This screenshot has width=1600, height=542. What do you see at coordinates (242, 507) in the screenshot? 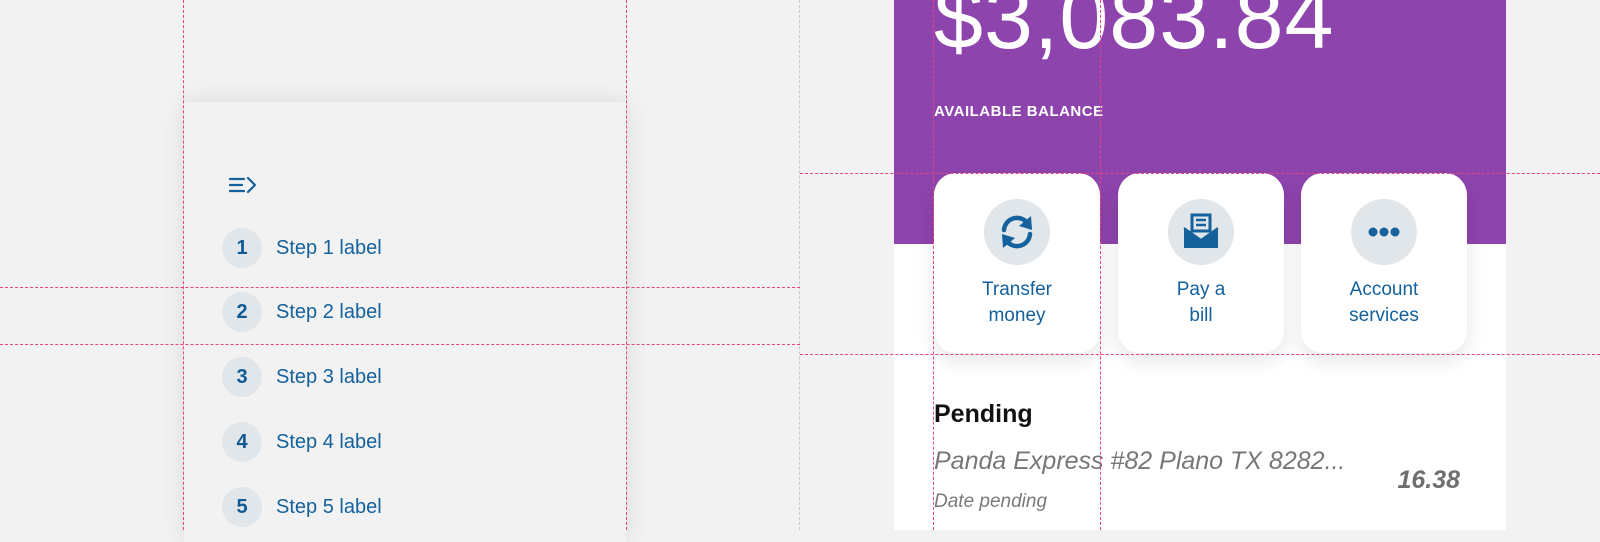
I see `step-number: 5` at bounding box center [242, 507].